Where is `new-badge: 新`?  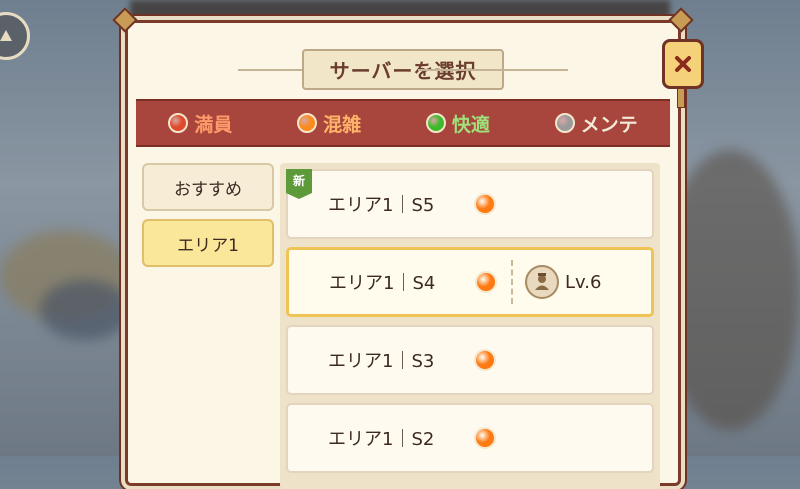
new-badge: 新 is located at coordinates (299, 184).